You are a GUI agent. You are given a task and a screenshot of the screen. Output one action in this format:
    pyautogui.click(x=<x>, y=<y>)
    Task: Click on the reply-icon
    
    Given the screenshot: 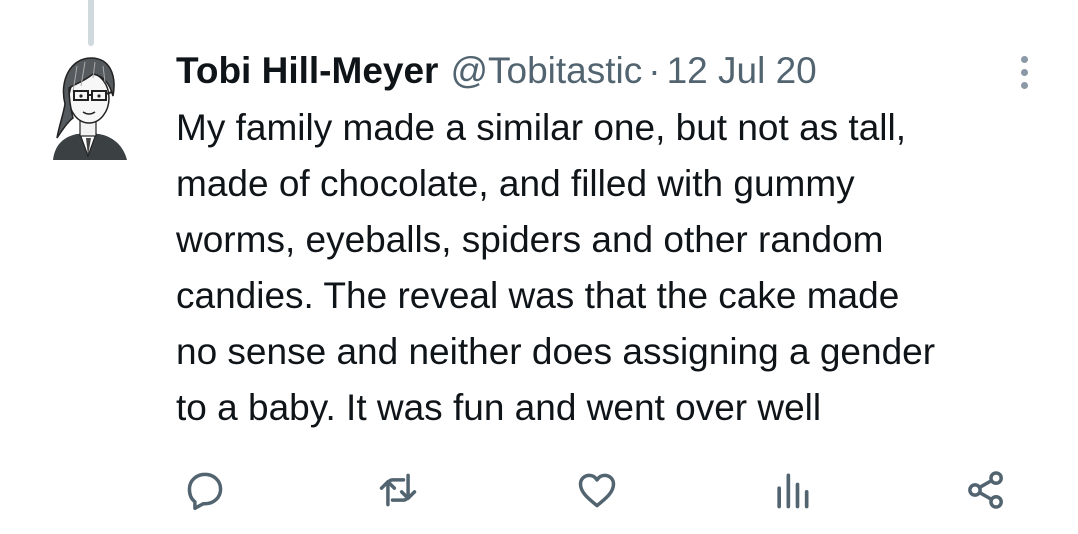 What is the action you would take?
    pyautogui.click(x=205, y=491)
    